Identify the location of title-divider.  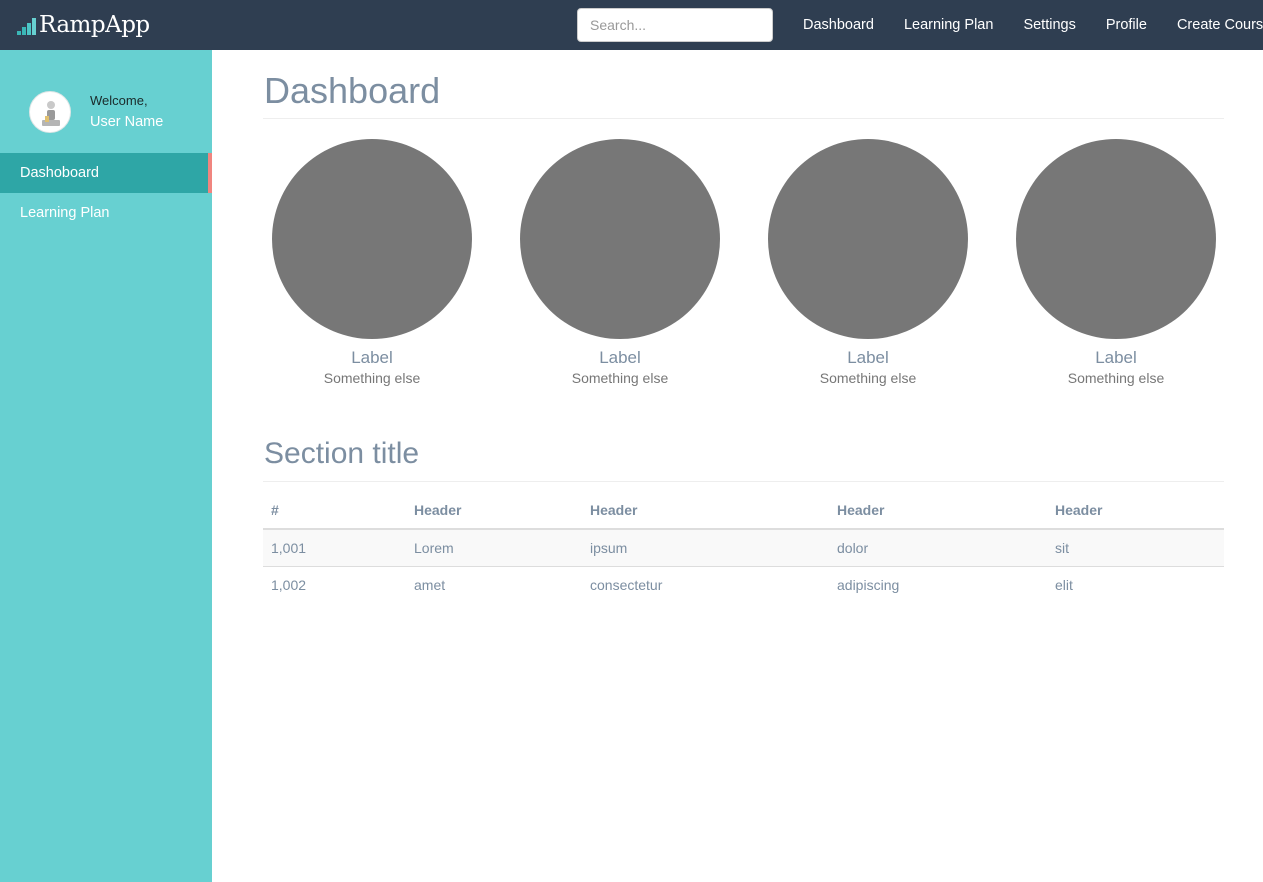
(743, 118).